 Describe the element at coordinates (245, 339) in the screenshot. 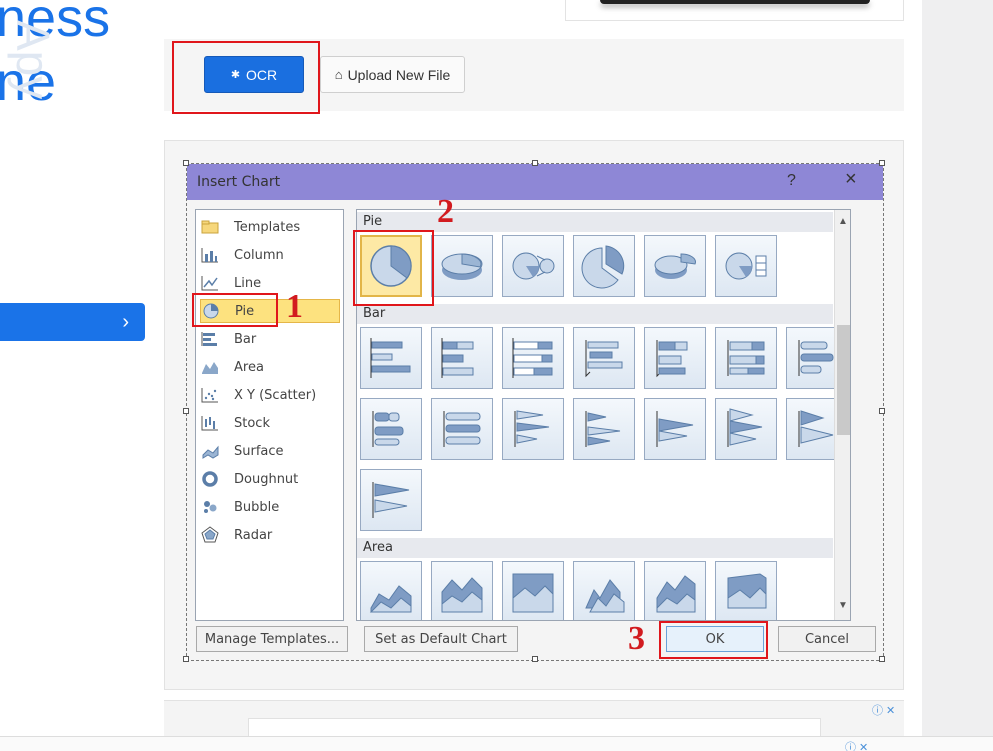

I see `chart-type-label: Bar` at that location.